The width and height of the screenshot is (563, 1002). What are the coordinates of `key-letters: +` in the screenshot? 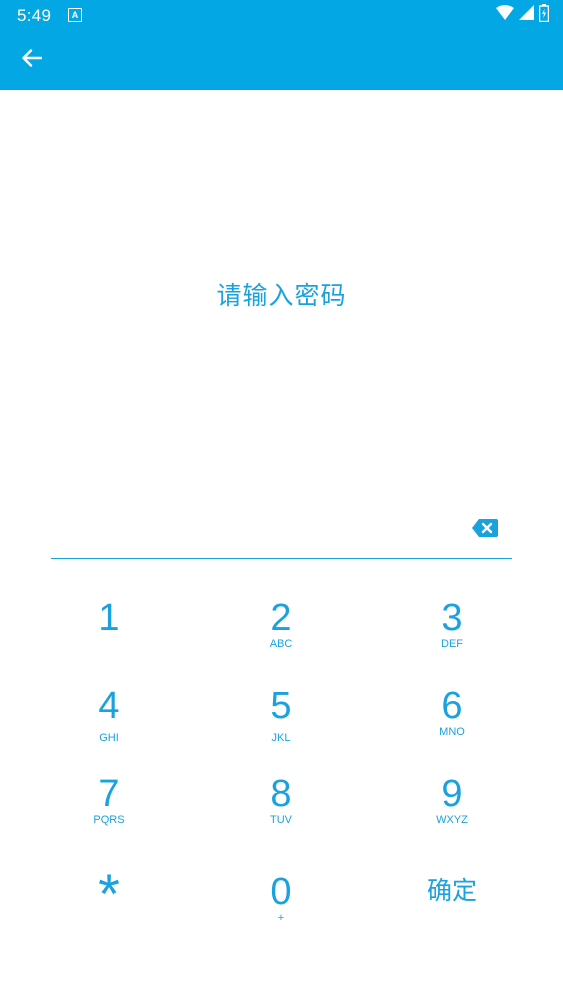 It's located at (281, 918).